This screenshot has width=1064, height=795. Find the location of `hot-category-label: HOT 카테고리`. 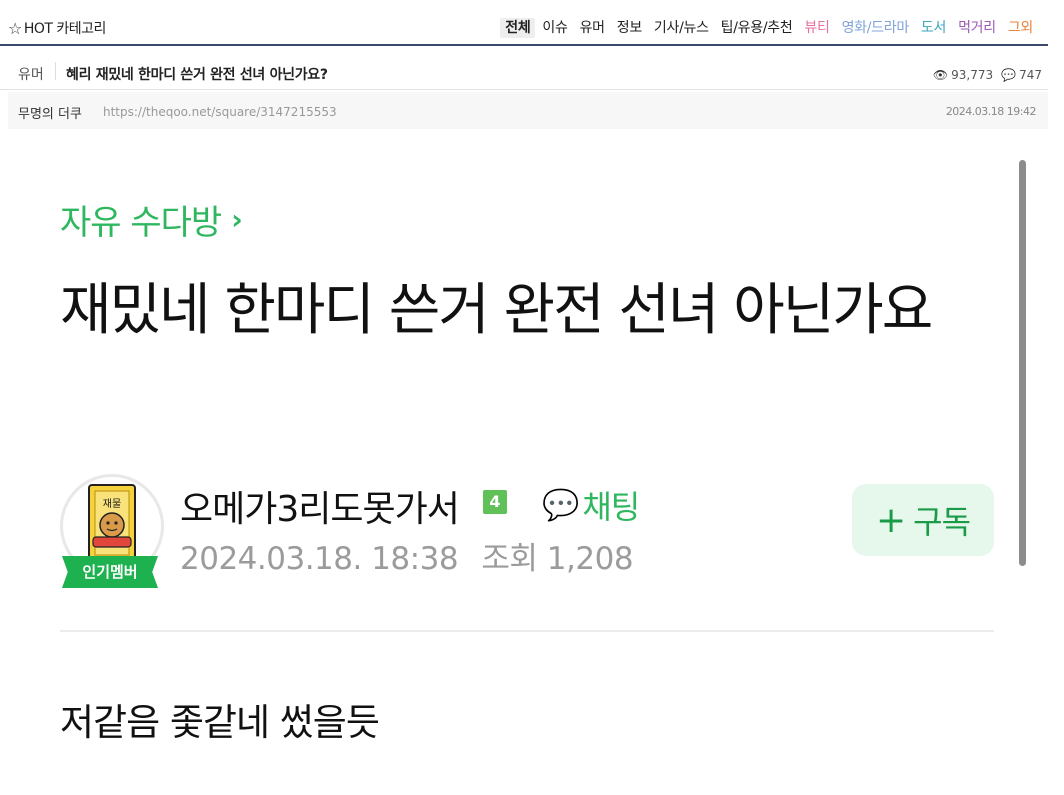

hot-category-label: HOT 카테고리 is located at coordinates (65, 29).